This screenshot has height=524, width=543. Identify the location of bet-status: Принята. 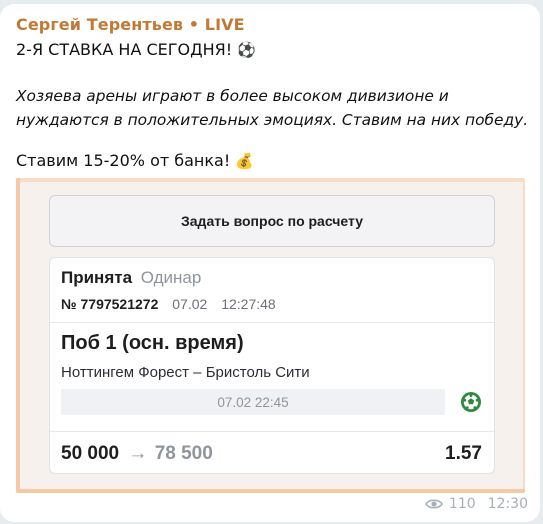
(97, 277).